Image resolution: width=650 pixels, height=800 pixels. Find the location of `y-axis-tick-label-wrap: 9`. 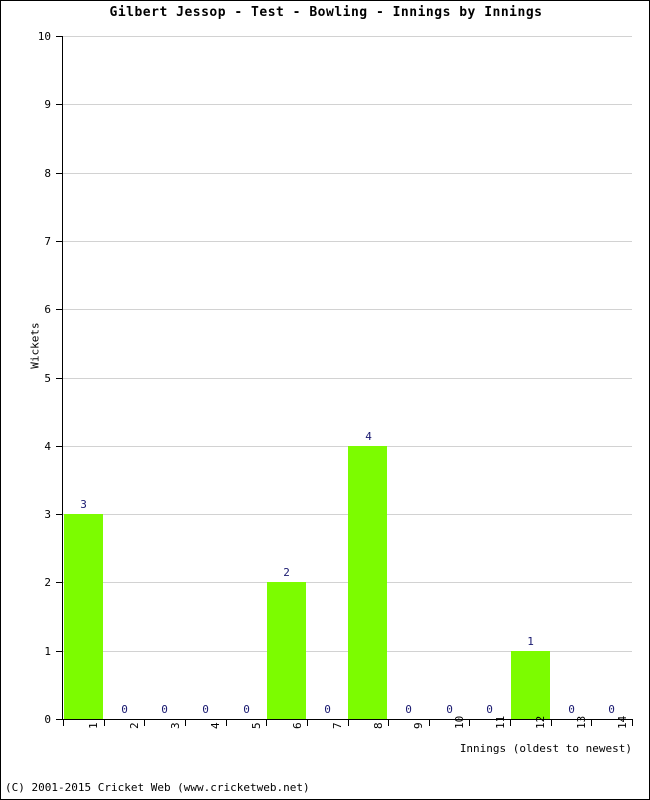

y-axis-tick-label-wrap: 9 is located at coordinates (26, 104).